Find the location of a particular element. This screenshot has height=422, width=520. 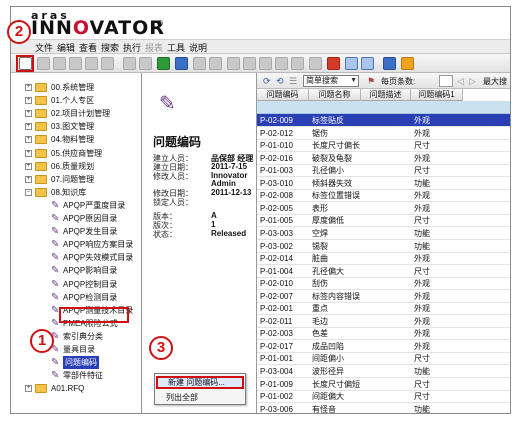

clear-search-icon: ⟲ is located at coordinates (280, 81).